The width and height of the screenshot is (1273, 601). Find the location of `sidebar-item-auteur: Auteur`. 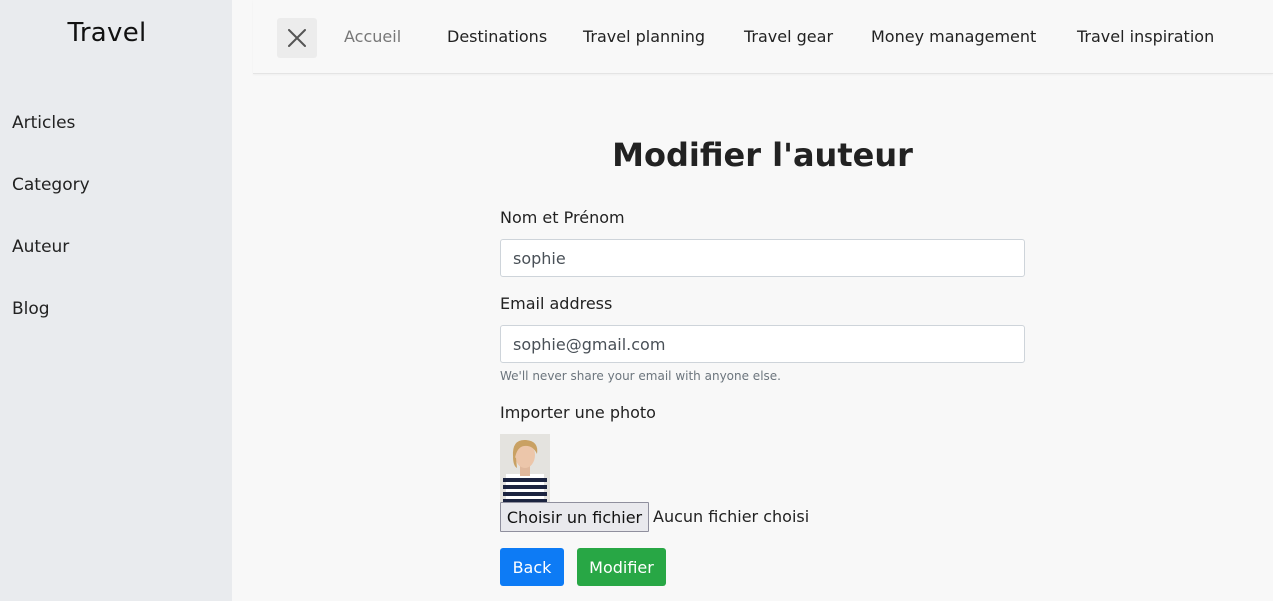

sidebar-item-auteur: Auteur is located at coordinates (40, 247).